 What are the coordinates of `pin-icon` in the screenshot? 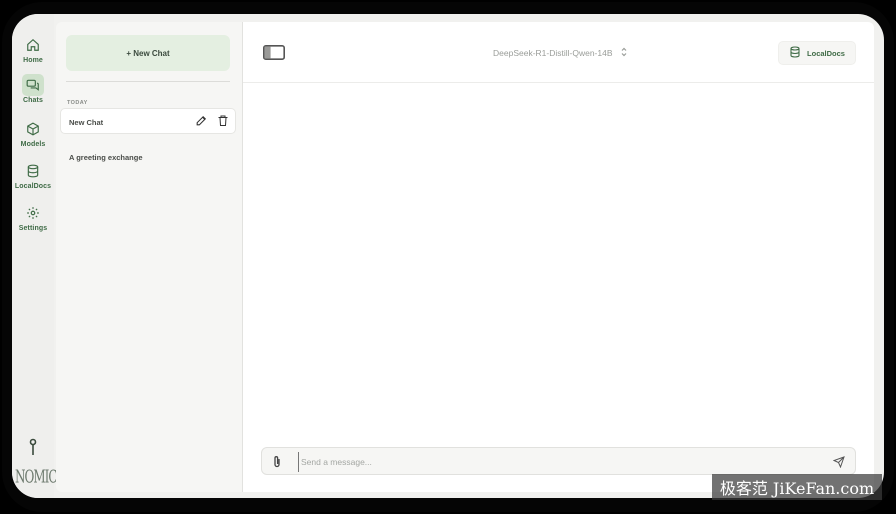 It's located at (33, 449).